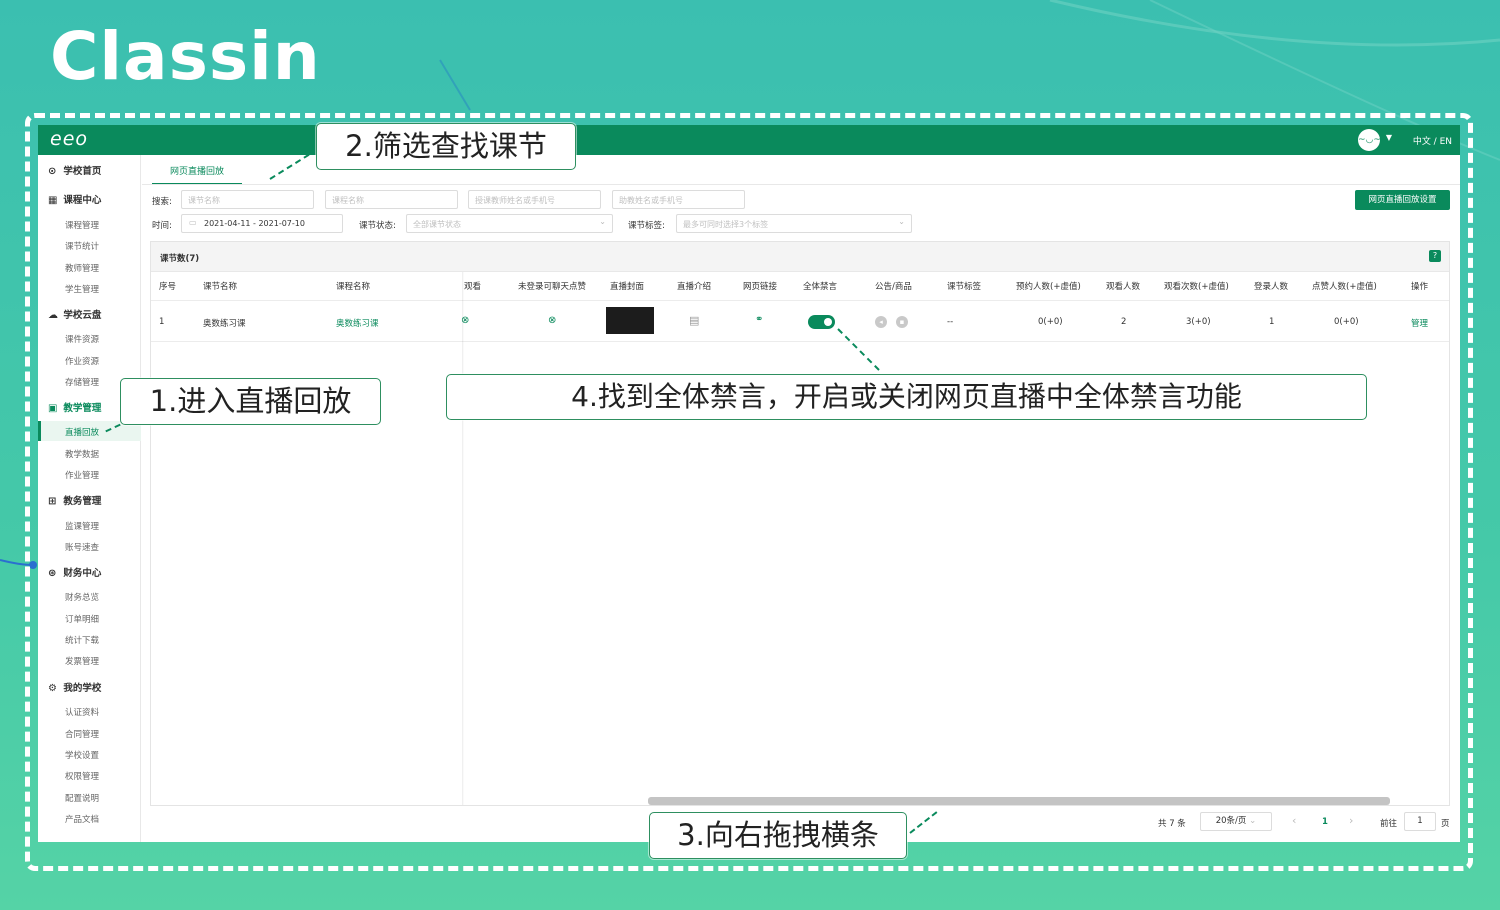 The height and width of the screenshot is (910, 1500). I want to click on col-web-link: 网页链接, so click(760, 287).